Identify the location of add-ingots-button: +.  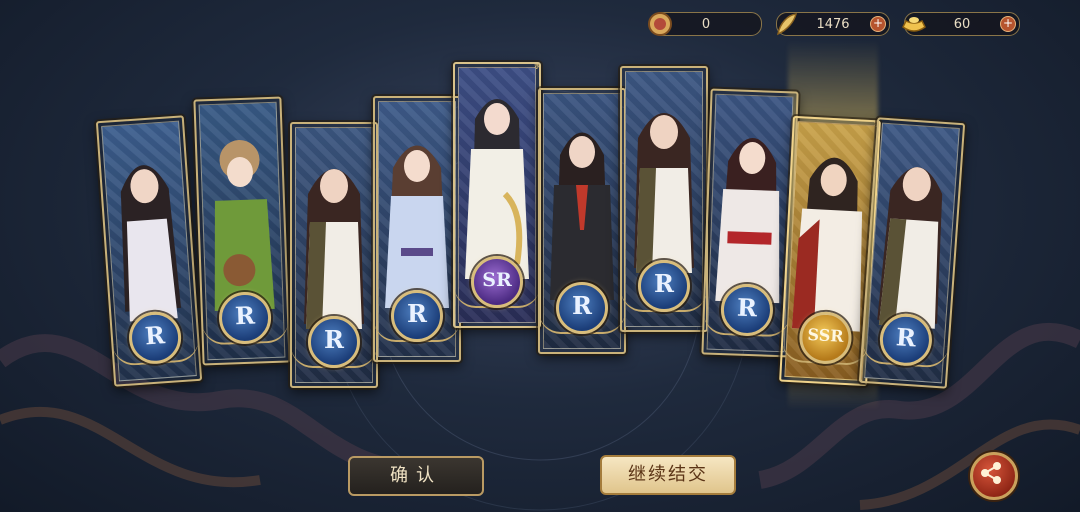
(1008, 24).